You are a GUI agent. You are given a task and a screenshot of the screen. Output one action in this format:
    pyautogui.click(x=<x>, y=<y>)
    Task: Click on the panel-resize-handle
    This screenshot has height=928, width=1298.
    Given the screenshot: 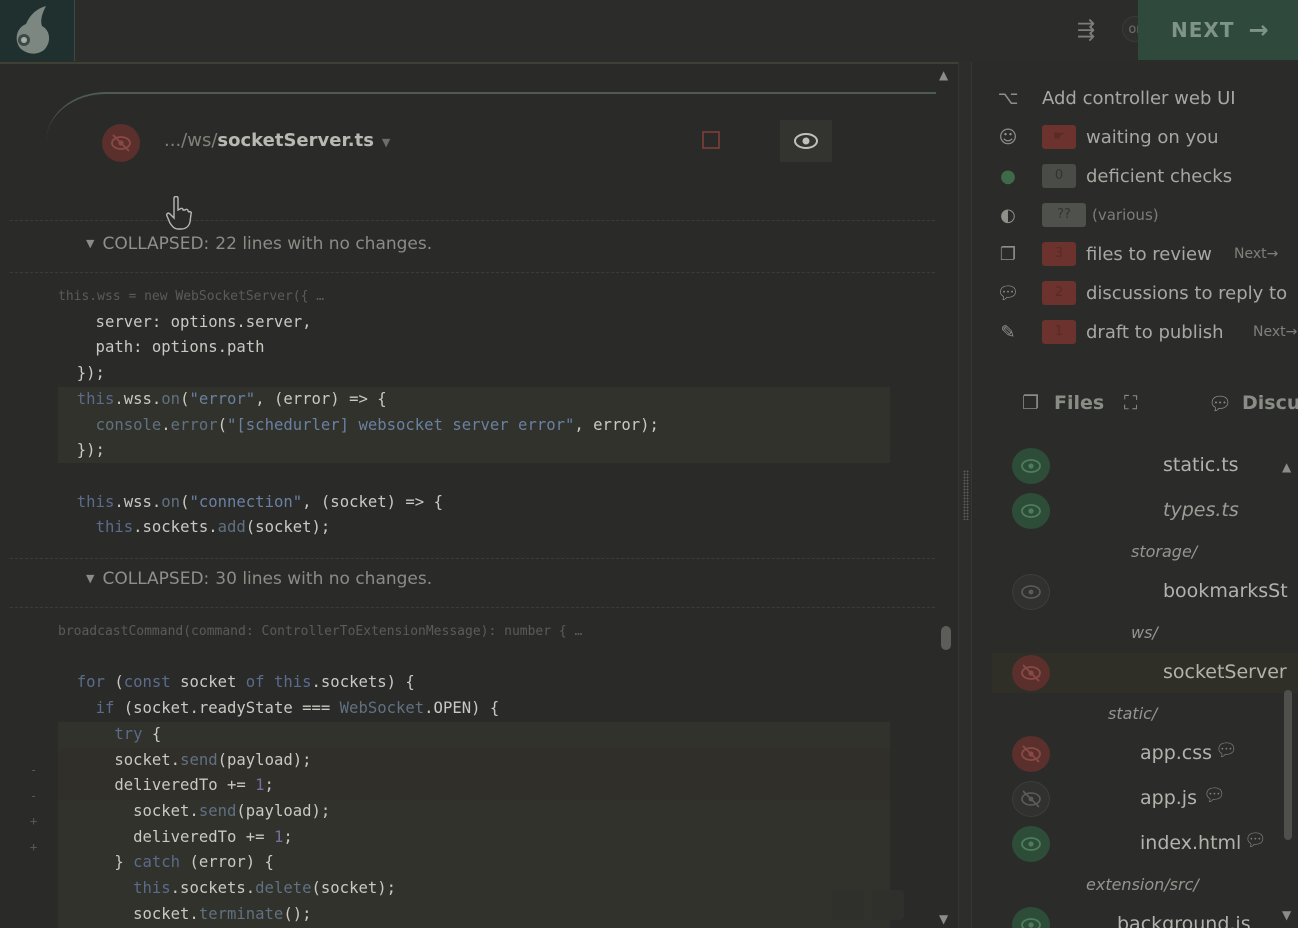 What is the action you would take?
    pyautogui.click(x=965, y=495)
    